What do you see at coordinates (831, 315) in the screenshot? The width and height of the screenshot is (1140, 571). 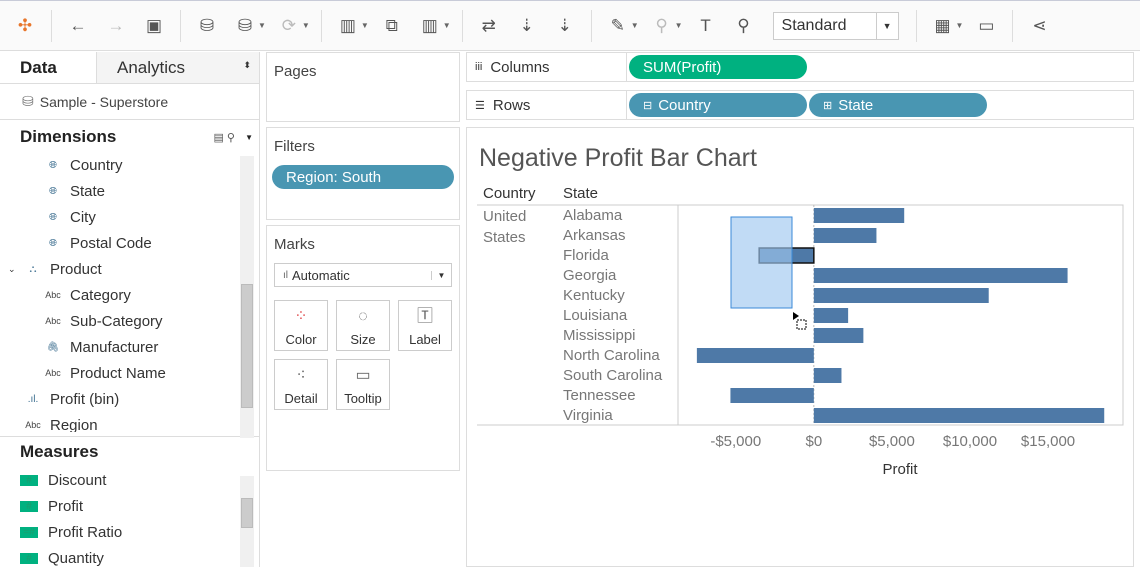 I see `bar-louisiana` at bounding box center [831, 315].